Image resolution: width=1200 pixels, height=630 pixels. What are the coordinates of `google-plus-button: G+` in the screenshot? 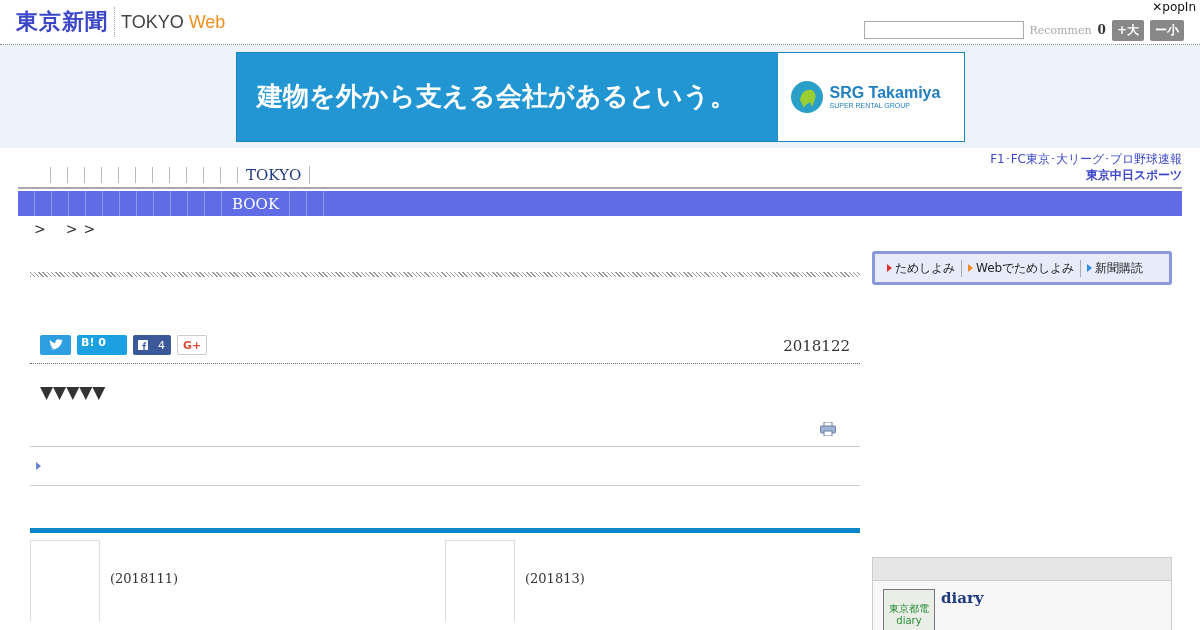 It's located at (192, 345).